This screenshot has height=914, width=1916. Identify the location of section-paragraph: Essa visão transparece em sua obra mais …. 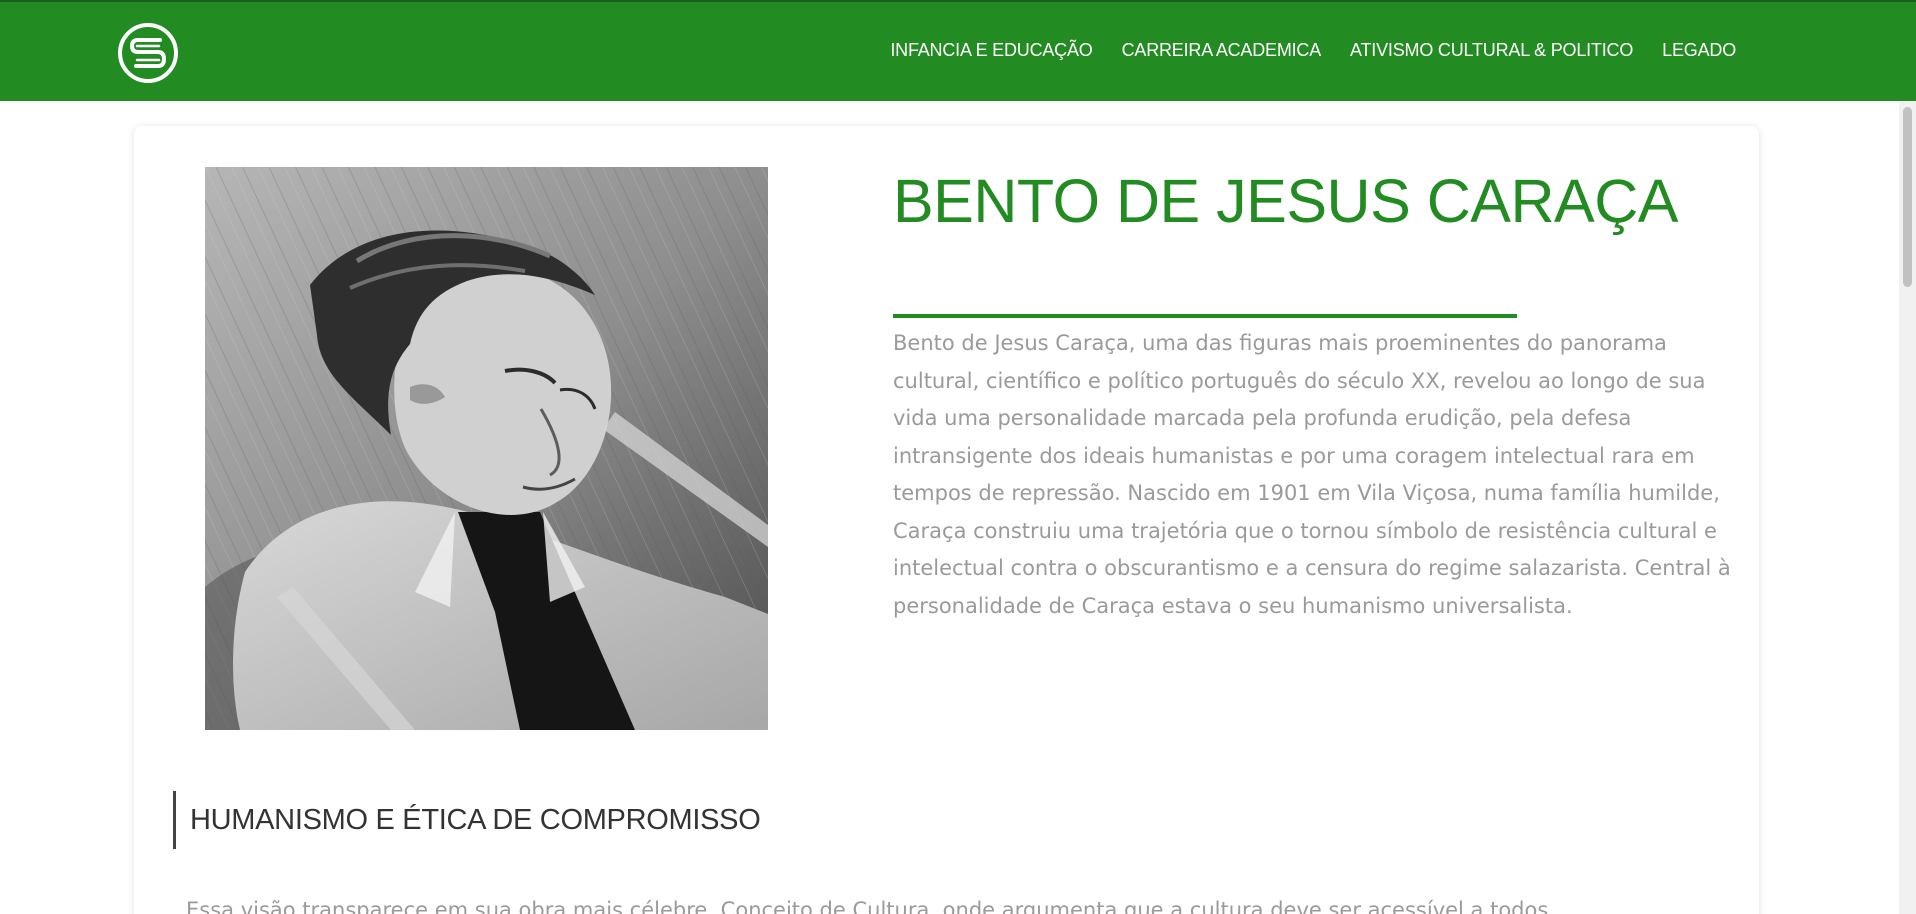
(867, 906).